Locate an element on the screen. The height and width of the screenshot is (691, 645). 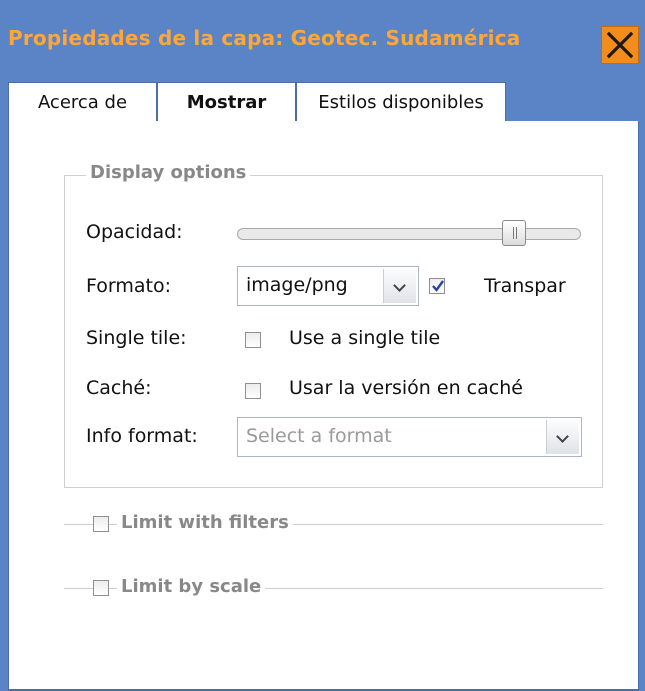
close-icon is located at coordinates (620, 45).